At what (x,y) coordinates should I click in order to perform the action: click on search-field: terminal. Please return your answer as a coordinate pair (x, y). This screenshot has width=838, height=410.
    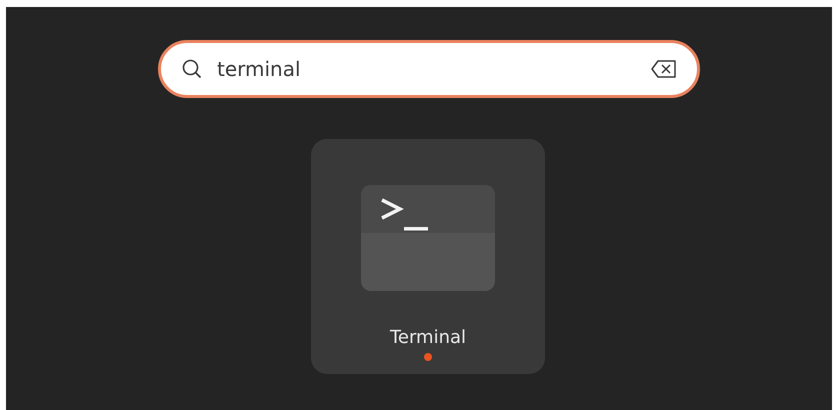
    Looking at the image, I should click on (429, 69).